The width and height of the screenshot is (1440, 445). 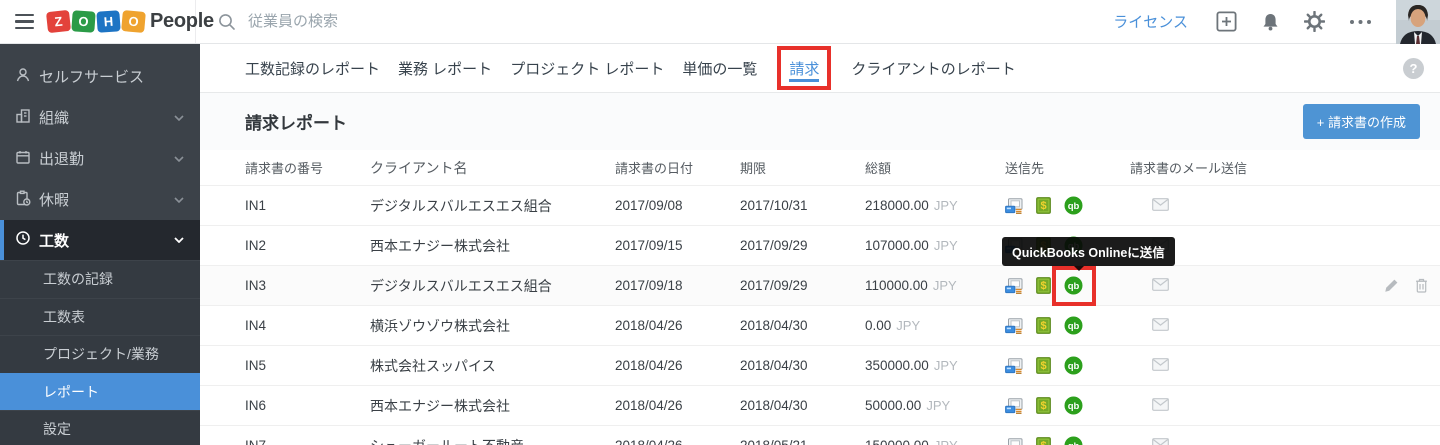 What do you see at coordinates (1088, 254) in the screenshot?
I see `tooltip-quickbooks: QuickBooks Onlineに送信` at bounding box center [1088, 254].